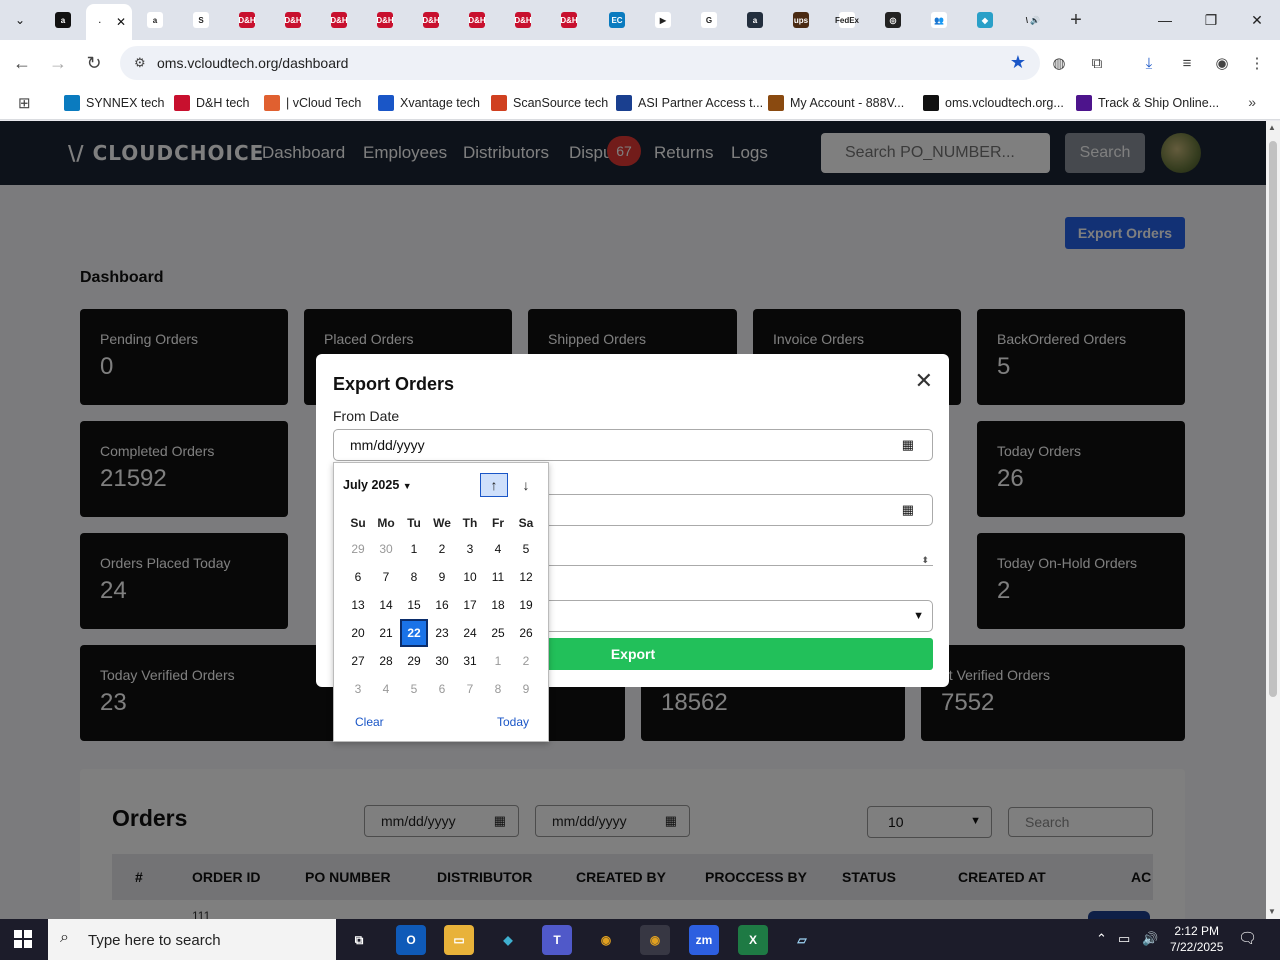 The width and height of the screenshot is (1280, 960). Describe the element at coordinates (1273, 520) in the screenshot. I see `page-scrollbar: ▲ ▼` at that location.